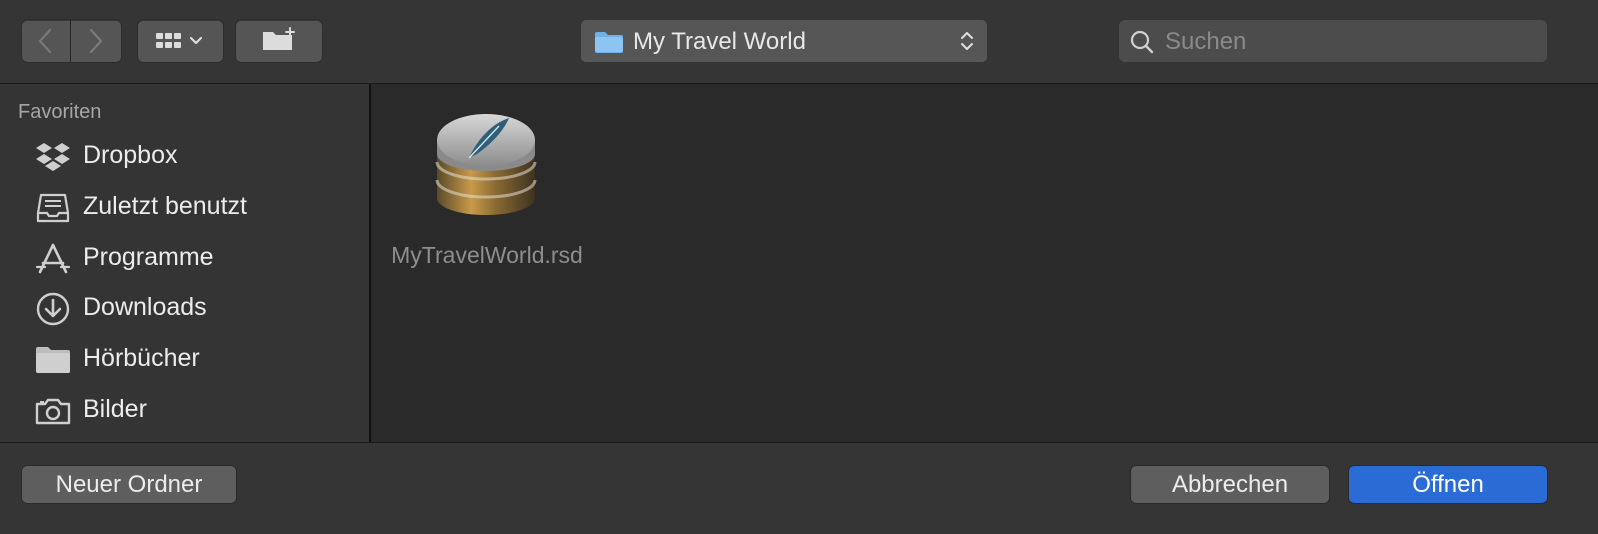 The image size is (1598, 534). I want to click on path-popup: My Travel World, so click(784, 41).